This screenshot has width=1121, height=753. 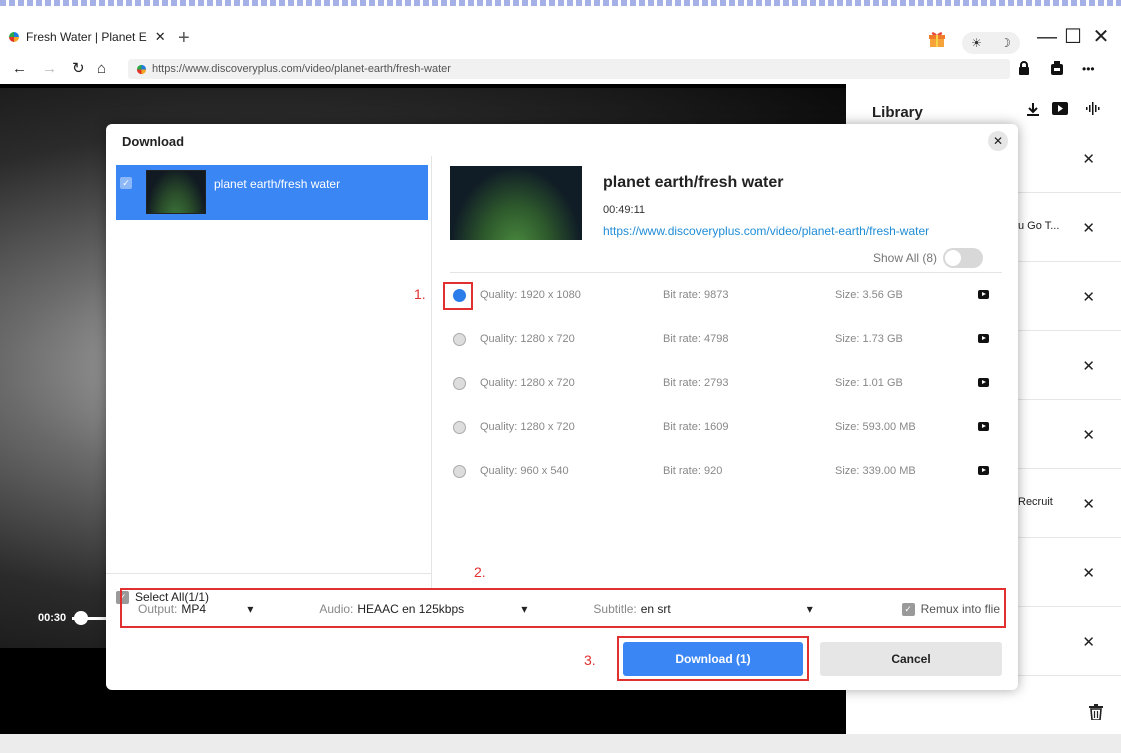 What do you see at coordinates (1024, 68) in the screenshot?
I see `lock-icon` at bounding box center [1024, 68].